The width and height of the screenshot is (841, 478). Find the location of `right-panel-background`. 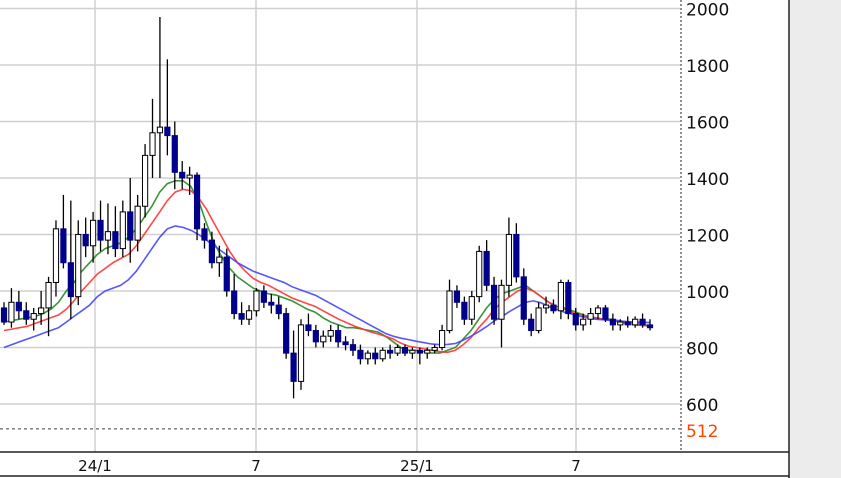

right-panel-background is located at coordinates (815, 239).